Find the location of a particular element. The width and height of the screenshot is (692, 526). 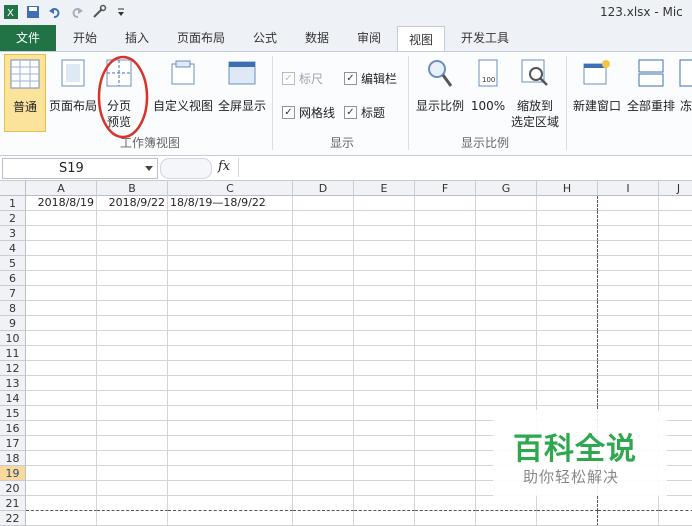

cell-B7 is located at coordinates (132, 293).